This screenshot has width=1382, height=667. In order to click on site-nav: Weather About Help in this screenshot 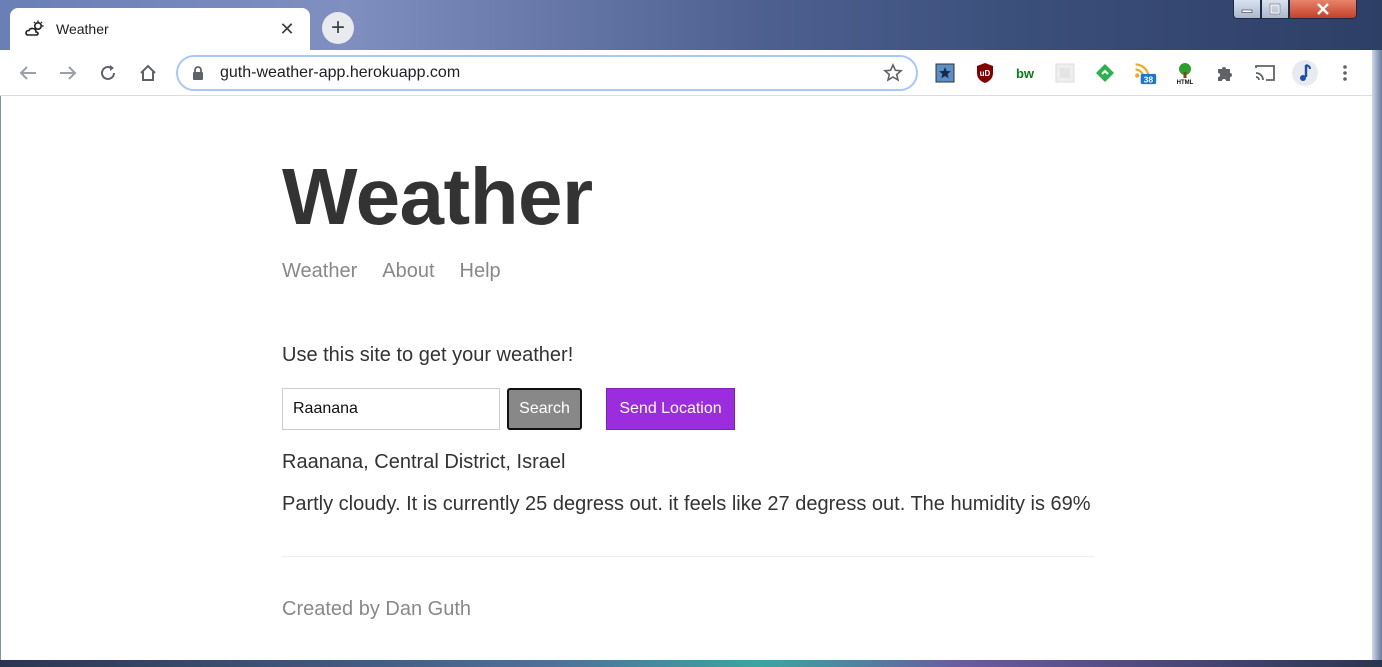, I will do `click(391, 271)`.